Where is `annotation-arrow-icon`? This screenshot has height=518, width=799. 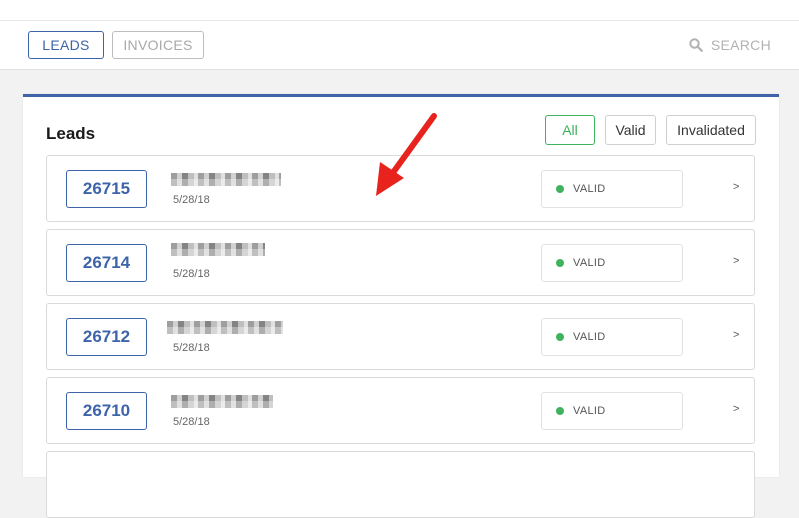
annotation-arrow-icon is located at coordinates (406, 154).